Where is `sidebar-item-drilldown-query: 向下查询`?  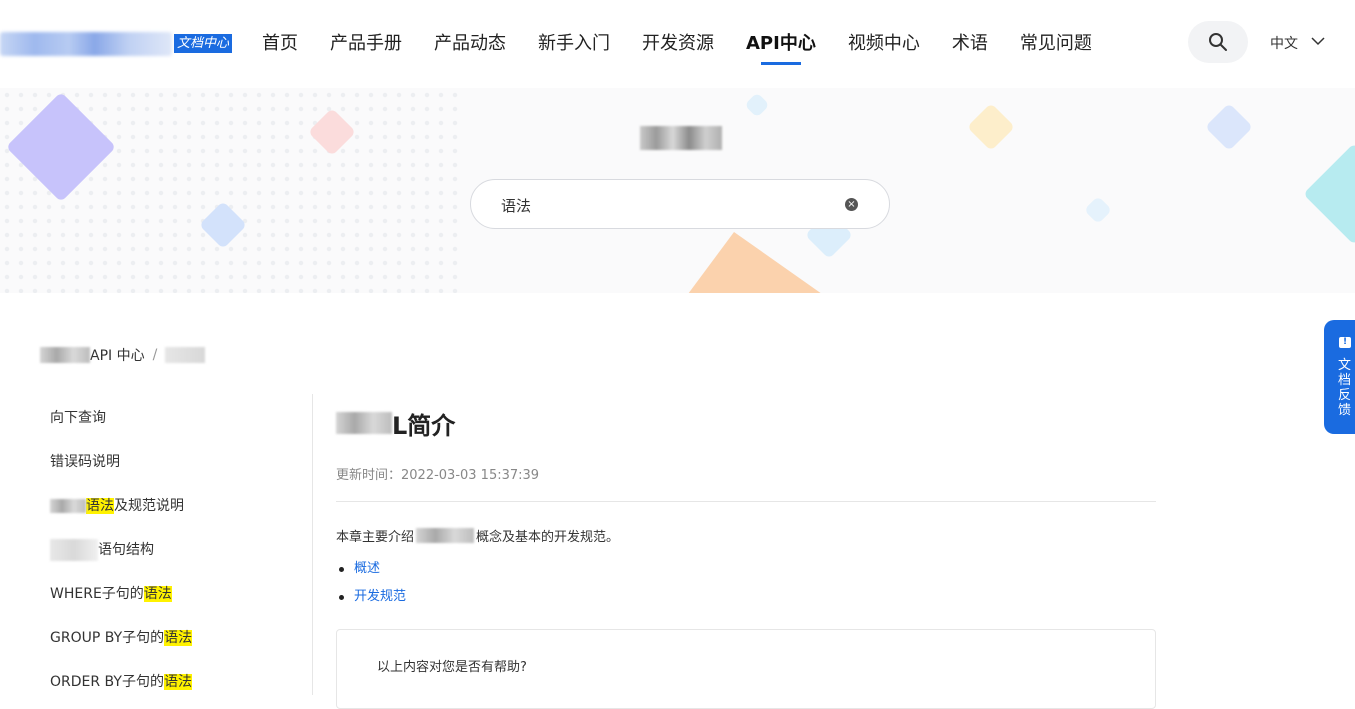
sidebar-item-drilldown-query: 向下查询 is located at coordinates (156, 416).